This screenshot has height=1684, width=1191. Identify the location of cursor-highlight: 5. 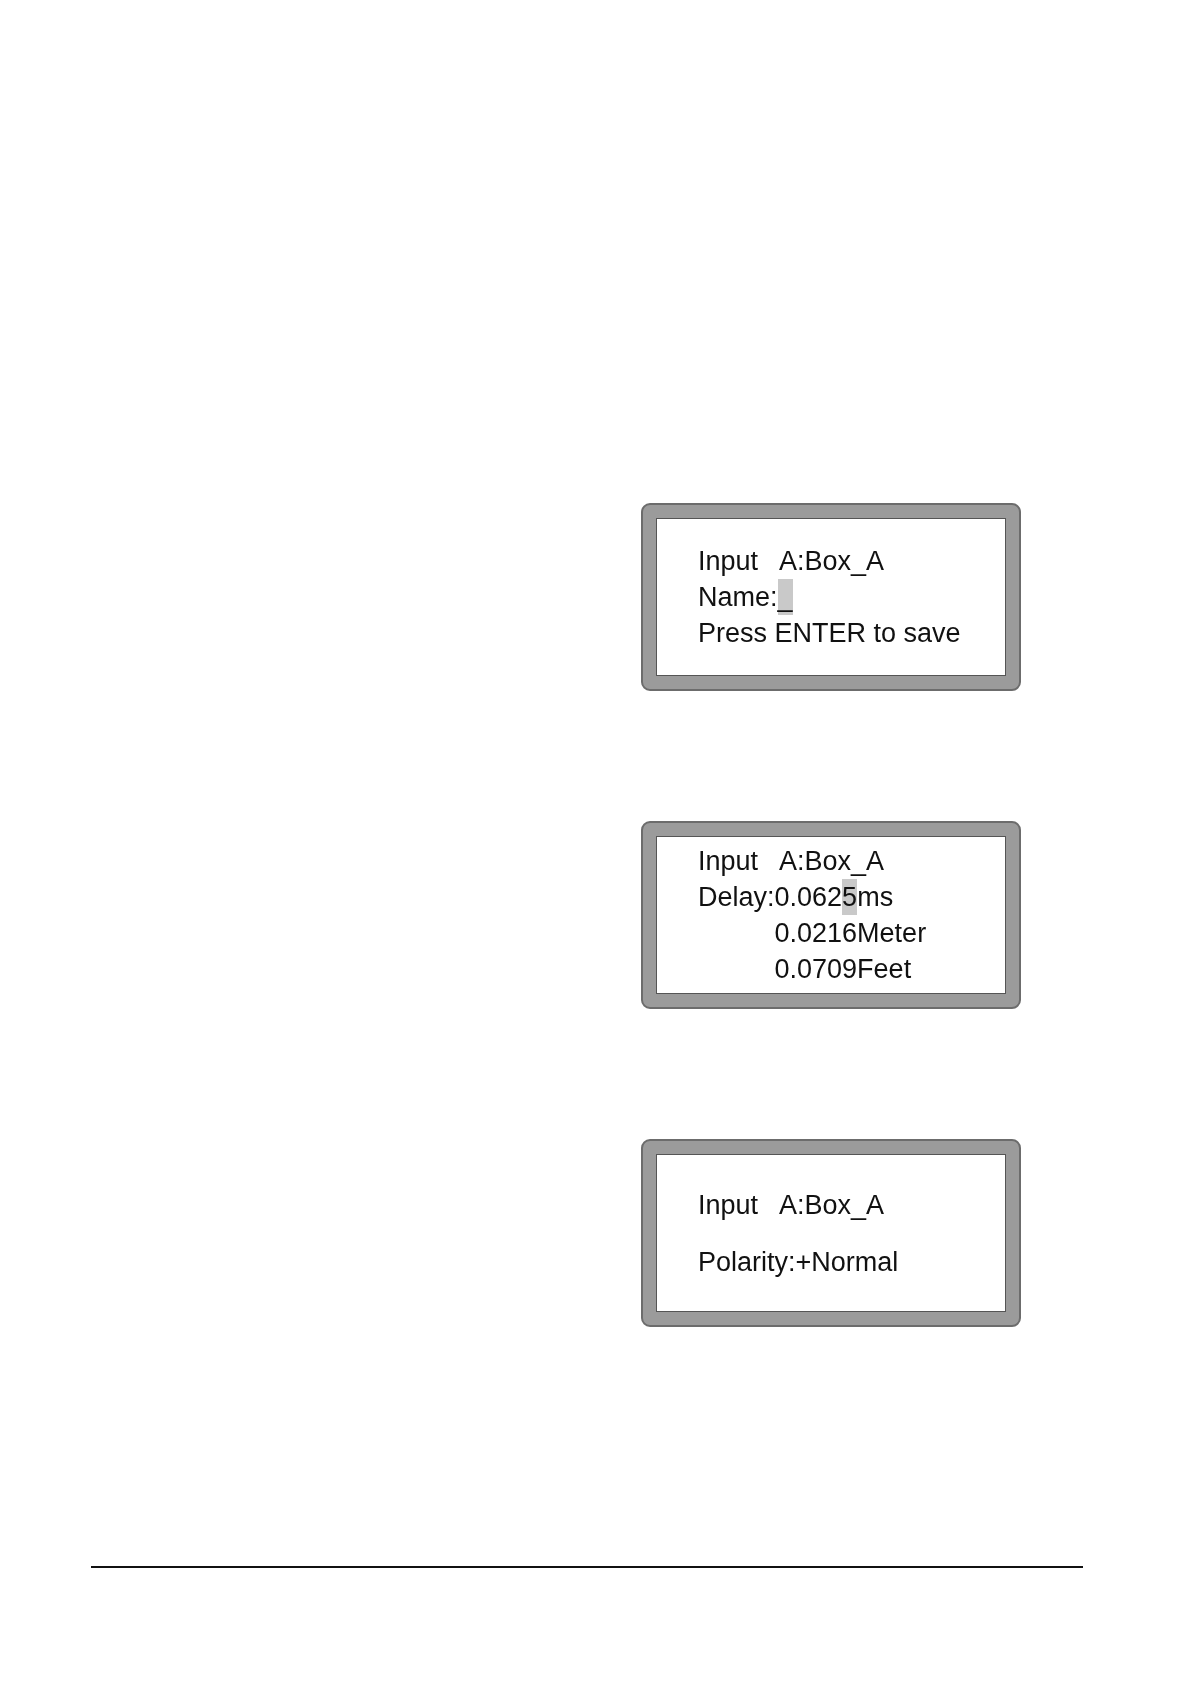
(850, 897).